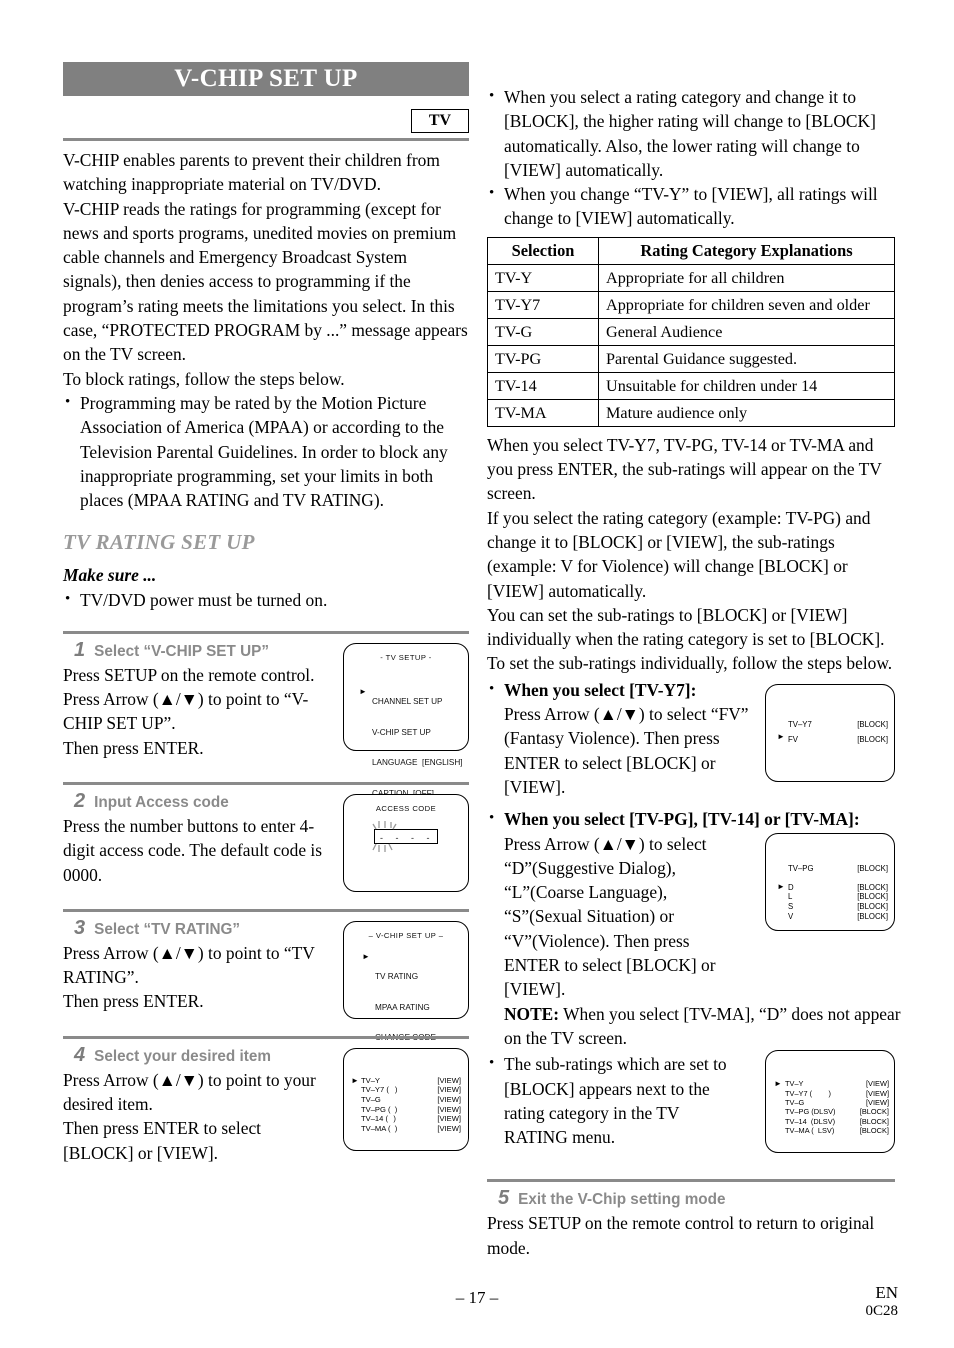 This screenshot has height=1348, width=954. What do you see at coordinates (440, 121) in the screenshot?
I see `tv-badge: TV` at bounding box center [440, 121].